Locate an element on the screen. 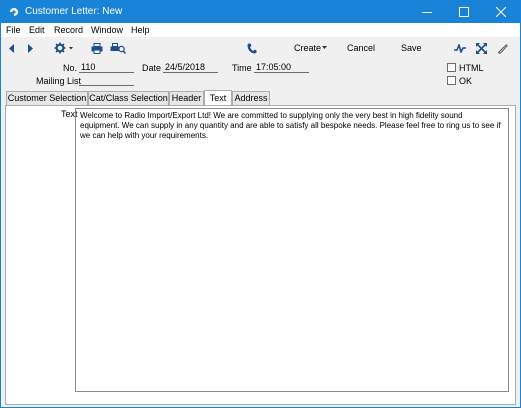 Image resolution: width=521 pixels, height=408 pixels. expand-icon is located at coordinates (481, 48).